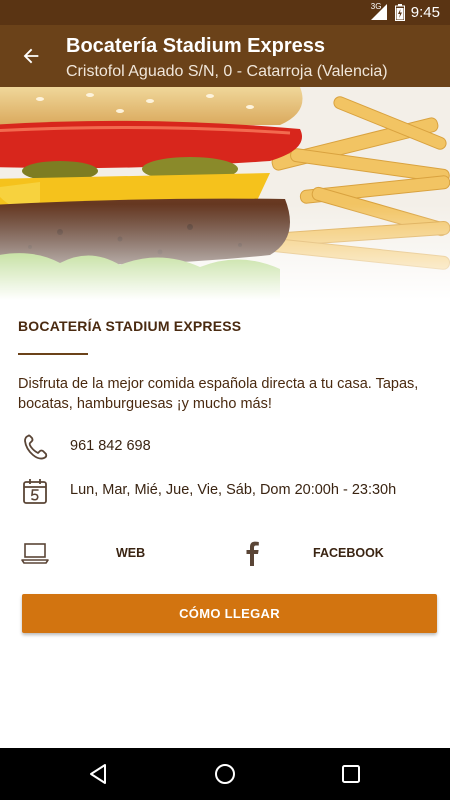  I want to click on system-nav-bar, so click(225, 774).